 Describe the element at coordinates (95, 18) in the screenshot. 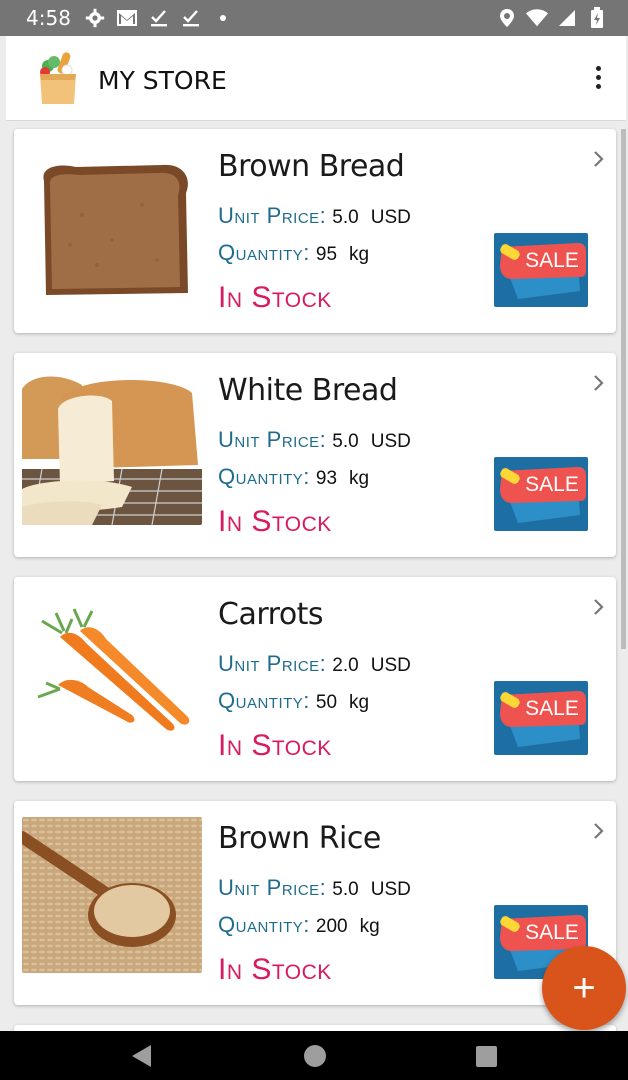

I see `gear-icon` at that location.